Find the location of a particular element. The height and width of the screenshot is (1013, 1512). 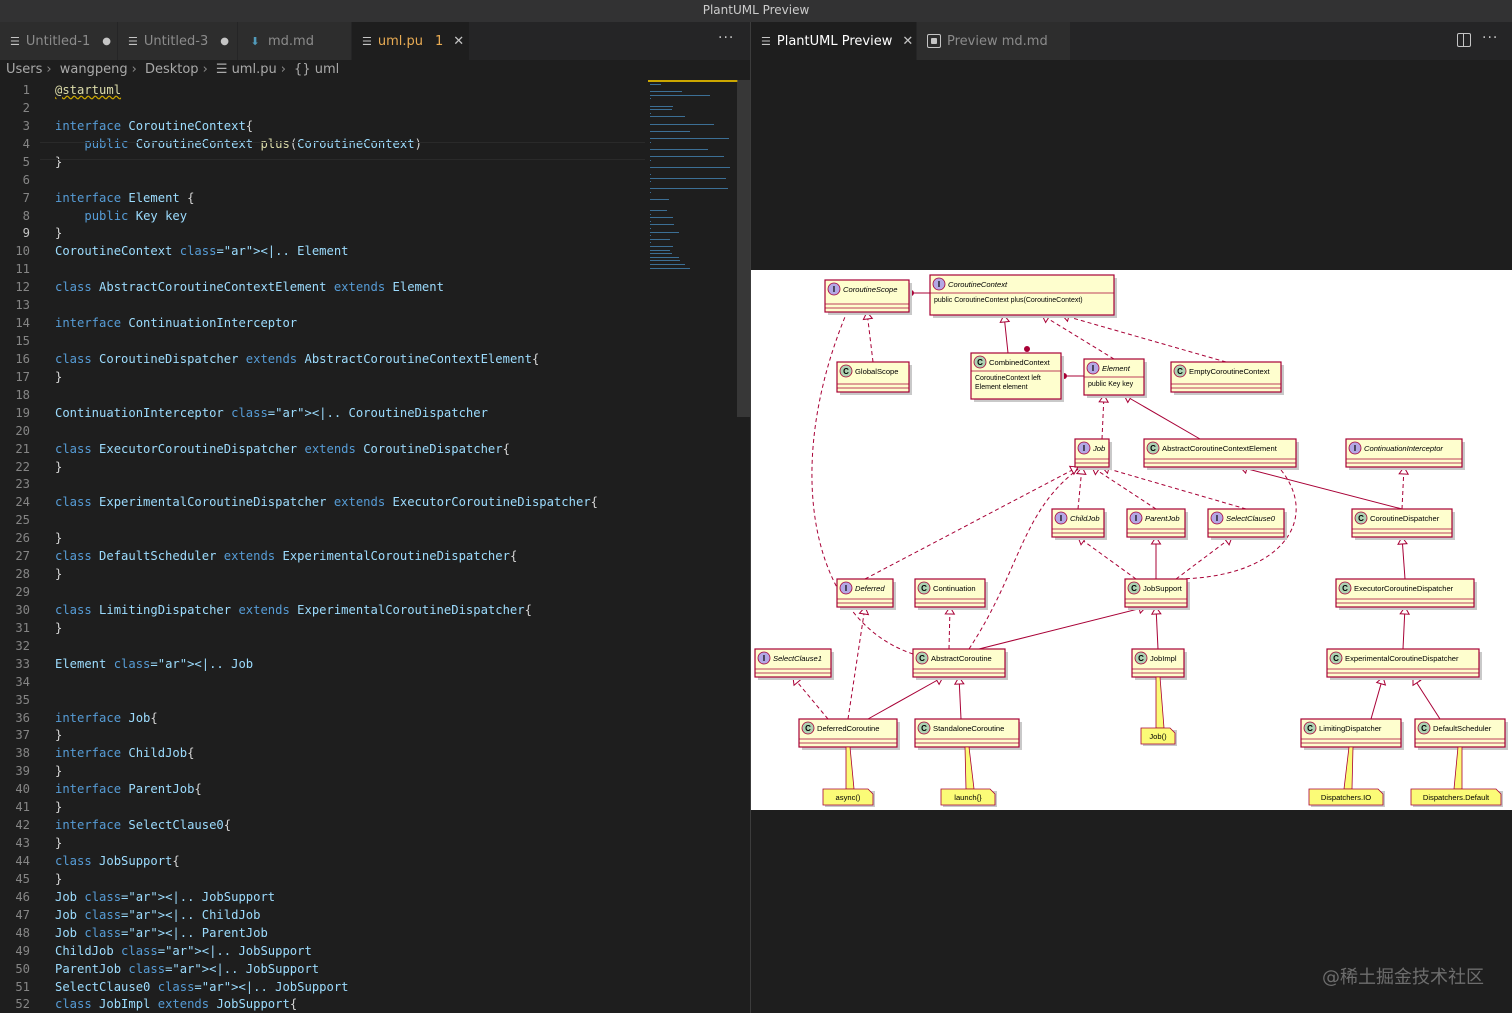

code-line: 1 @startuml is located at coordinates (322, 90).